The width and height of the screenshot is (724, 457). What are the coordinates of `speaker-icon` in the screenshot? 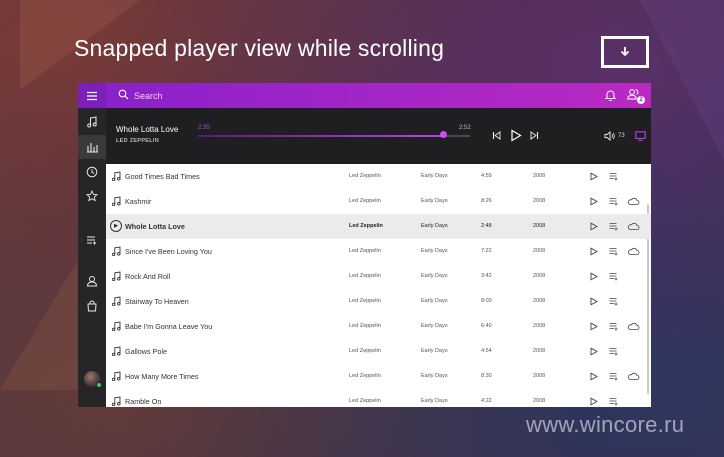 It's located at (609, 135).